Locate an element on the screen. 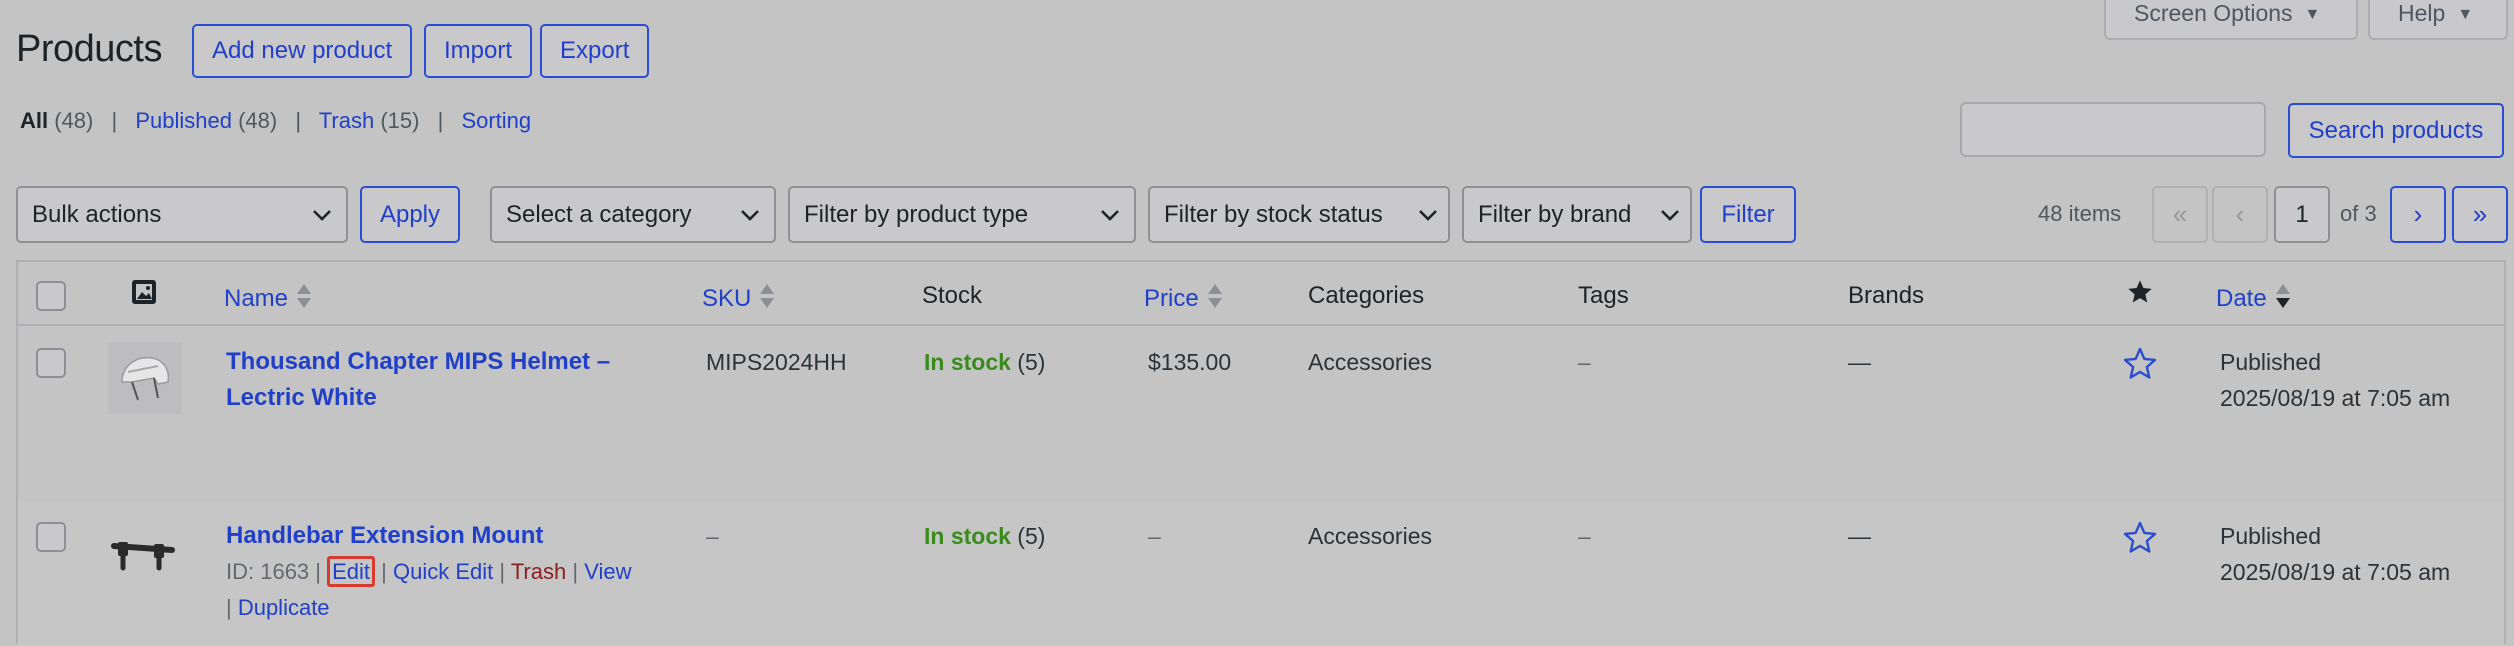 The width and height of the screenshot is (2514, 646). column-sku-label: SKU is located at coordinates (727, 298).